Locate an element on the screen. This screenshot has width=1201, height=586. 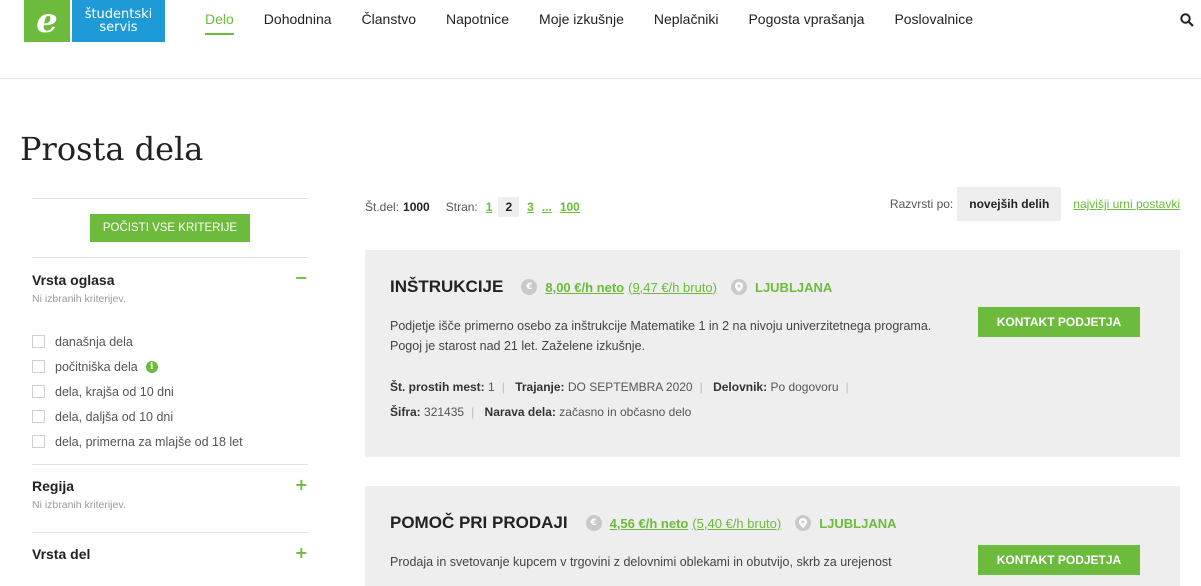
filter-option-mlajse-od-18-let: dela, primerna za mlajše od 18 let is located at coordinates (137, 441).